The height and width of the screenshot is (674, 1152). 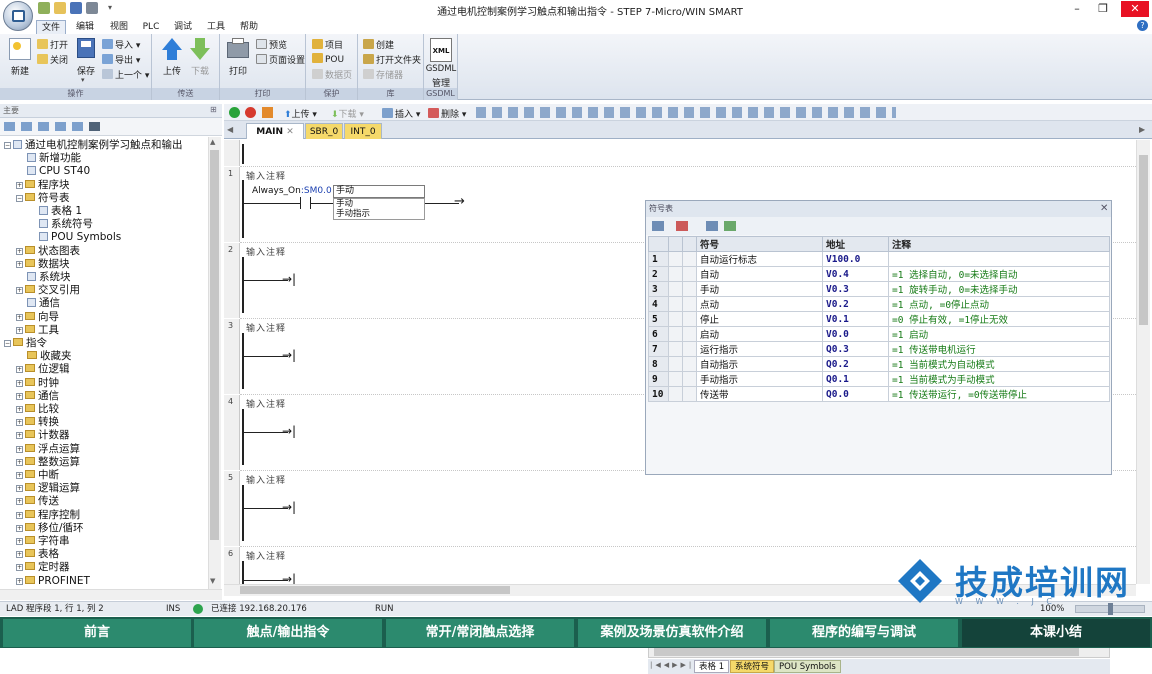 I want to click on row-number: 7, so click(x=658, y=349).